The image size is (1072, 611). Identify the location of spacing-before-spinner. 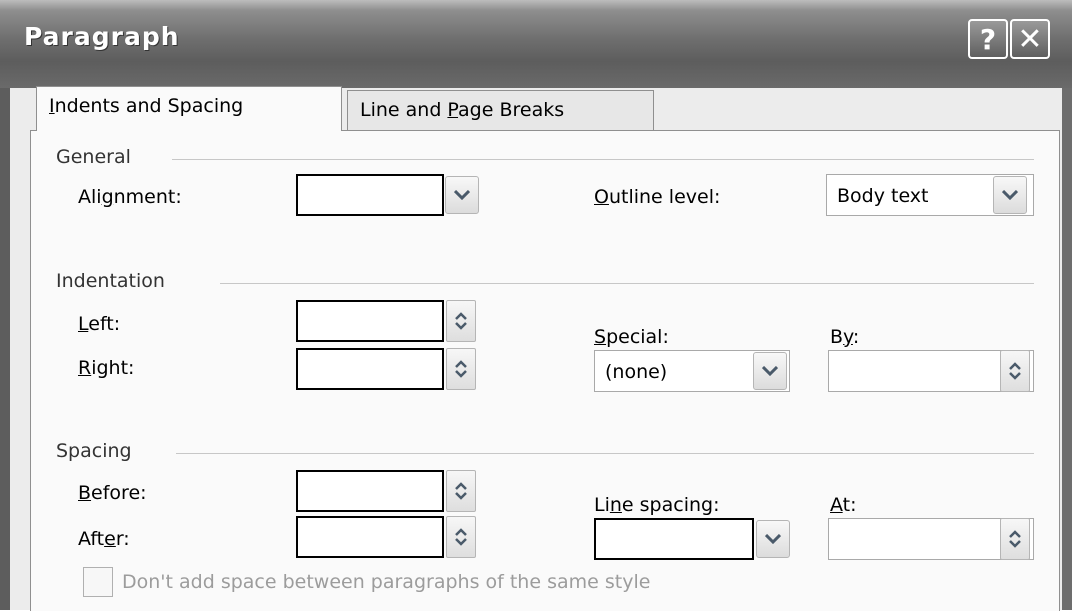
(461, 491).